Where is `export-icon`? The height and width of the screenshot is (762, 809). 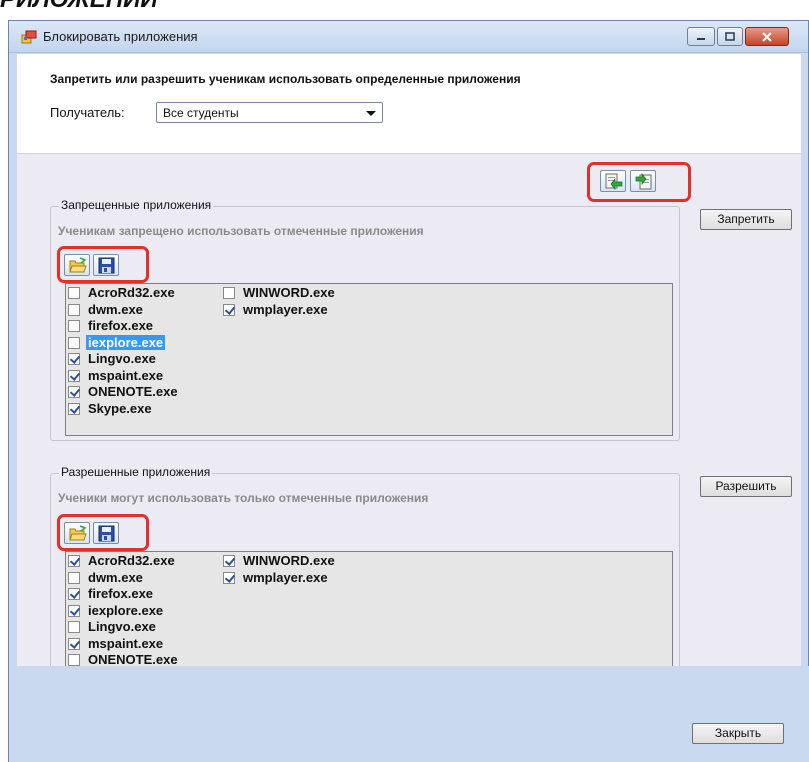
export-icon is located at coordinates (643, 181).